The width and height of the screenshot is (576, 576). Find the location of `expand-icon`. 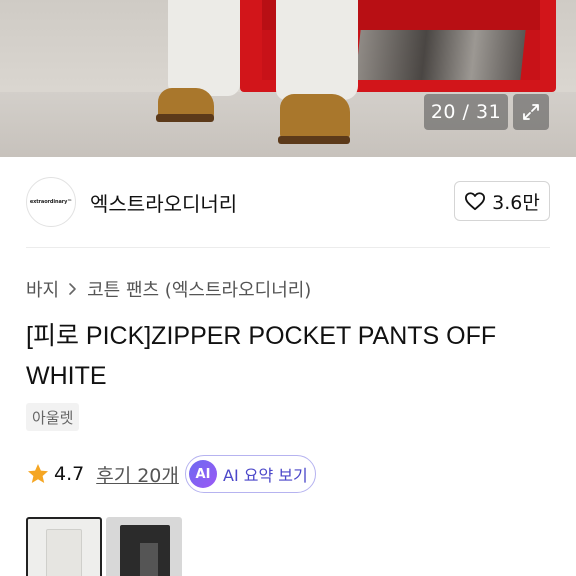

expand-icon is located at coordinates (531, 112).